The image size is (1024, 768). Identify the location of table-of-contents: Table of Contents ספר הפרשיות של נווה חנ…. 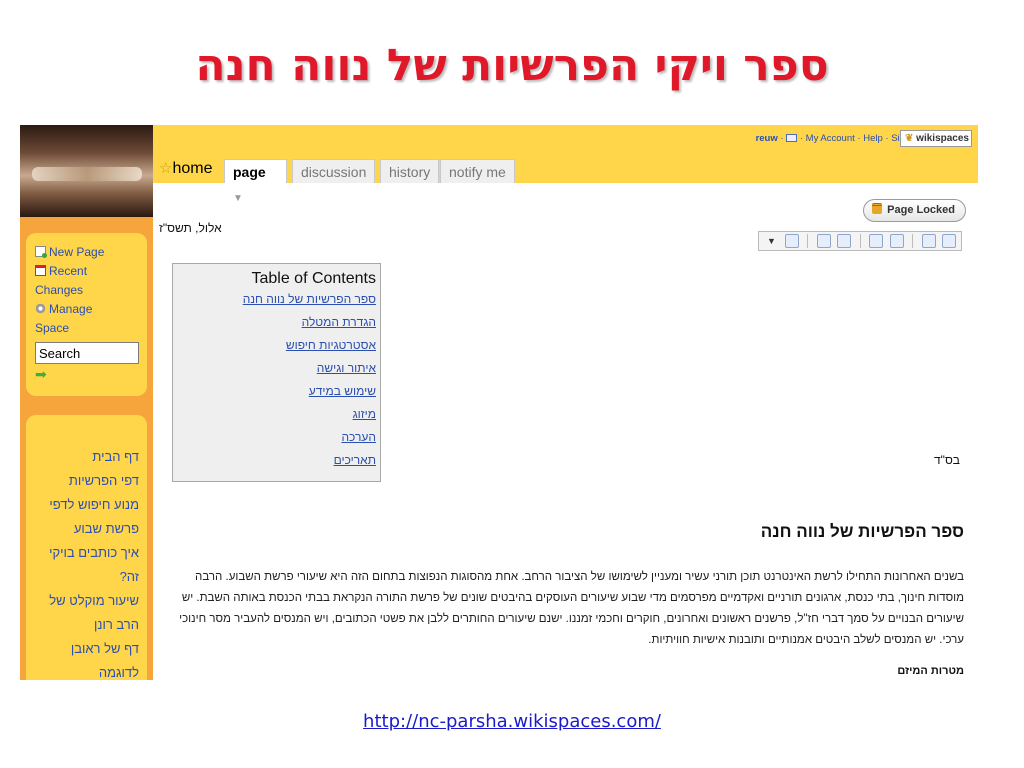
(276, 372).